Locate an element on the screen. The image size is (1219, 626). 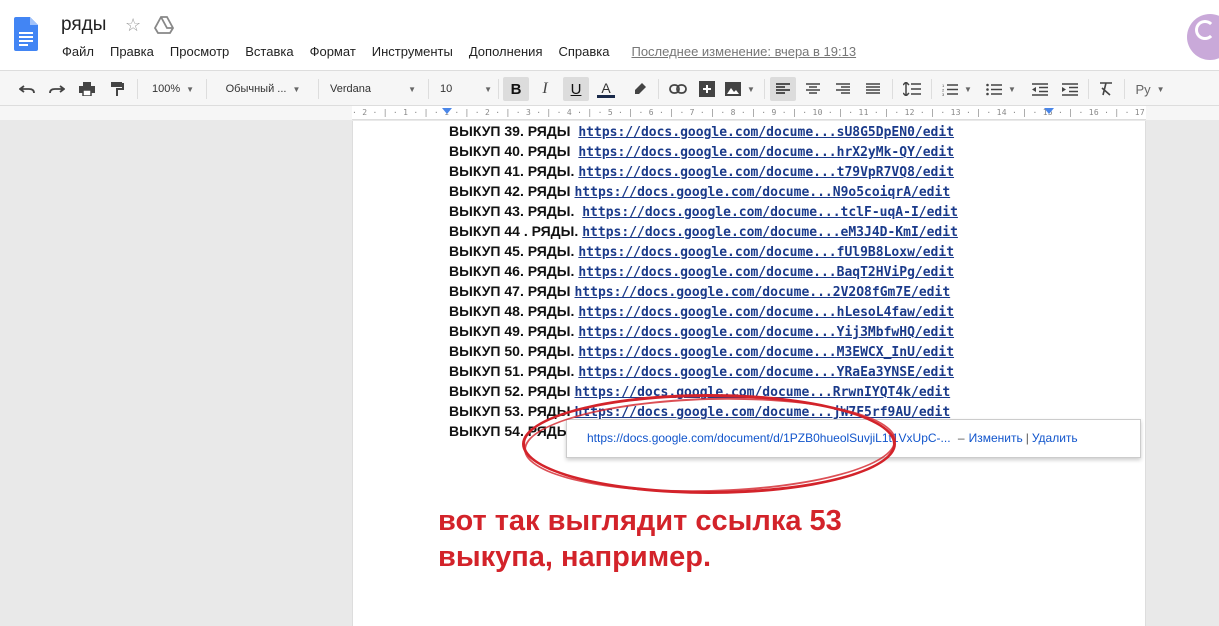
last-edit-link: Последнее изменение: вчера в 19:13 is located at coordinates (743, 51).